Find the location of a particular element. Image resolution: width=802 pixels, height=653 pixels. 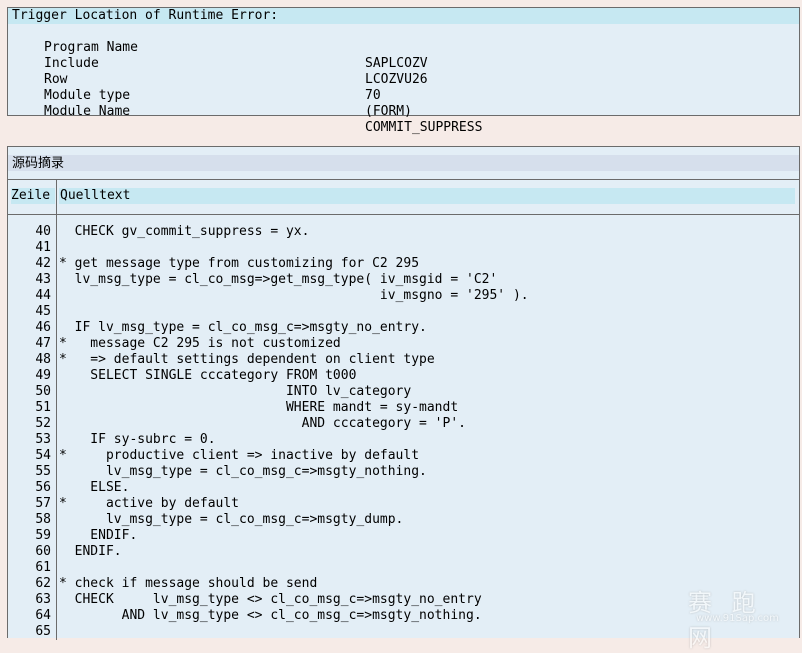

watermark: 赛 跑 网 www.91Sap.com is located at coordinates (718, 617).